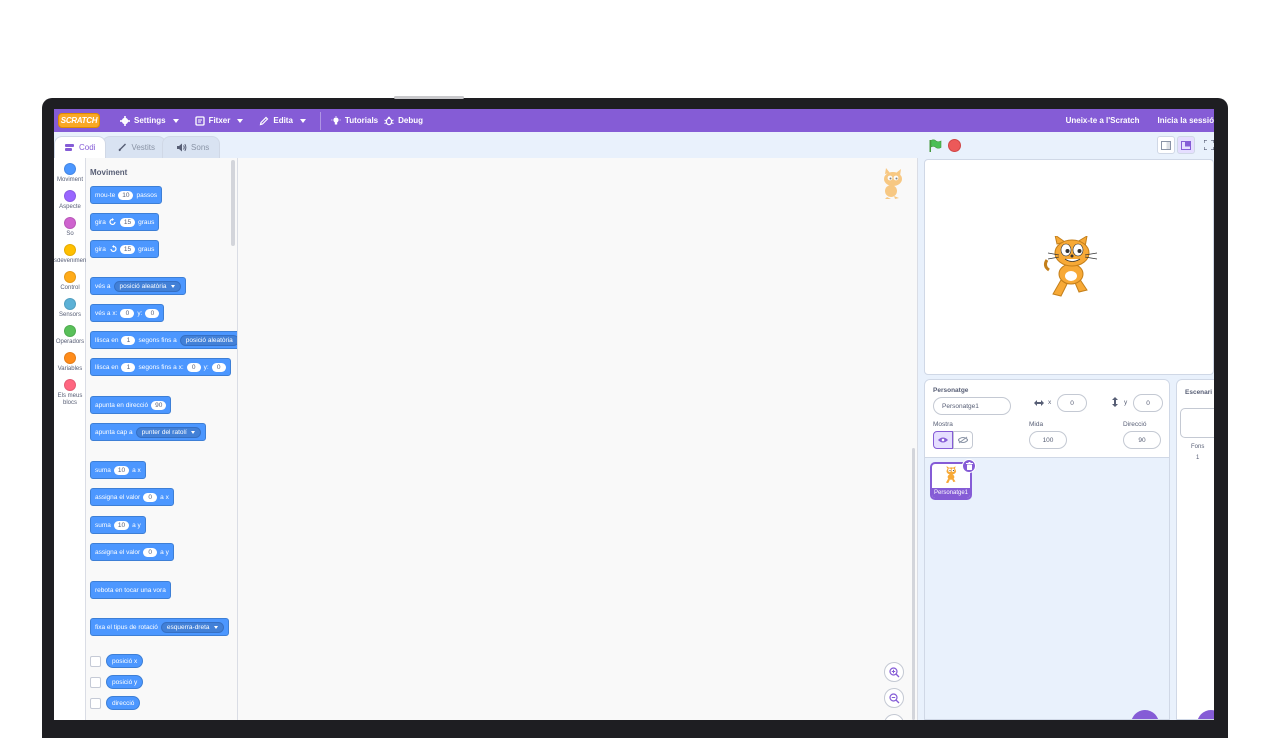  I want to click on debug-button: Debug, so click(405, 120).